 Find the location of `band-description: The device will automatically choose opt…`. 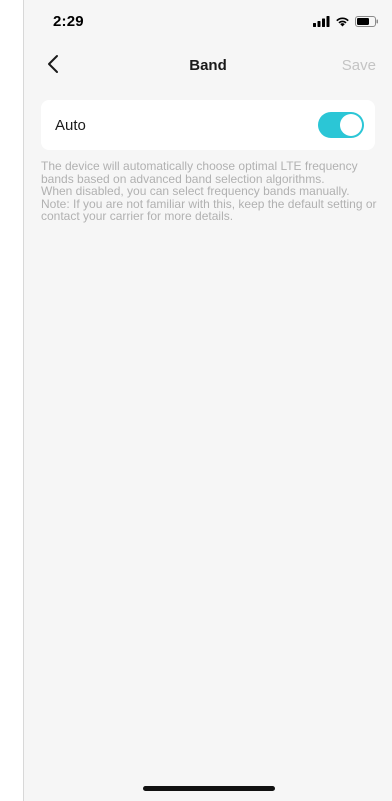

band-description: The device will automatically choose opt… is located at coordinates (209, 191).